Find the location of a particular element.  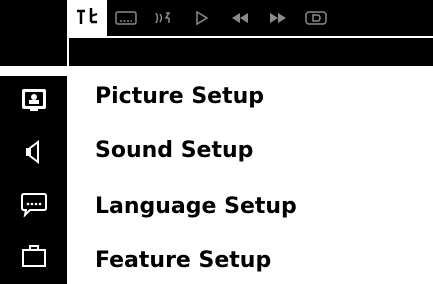

fast-forward-icon is located at coordinates (278, 18).